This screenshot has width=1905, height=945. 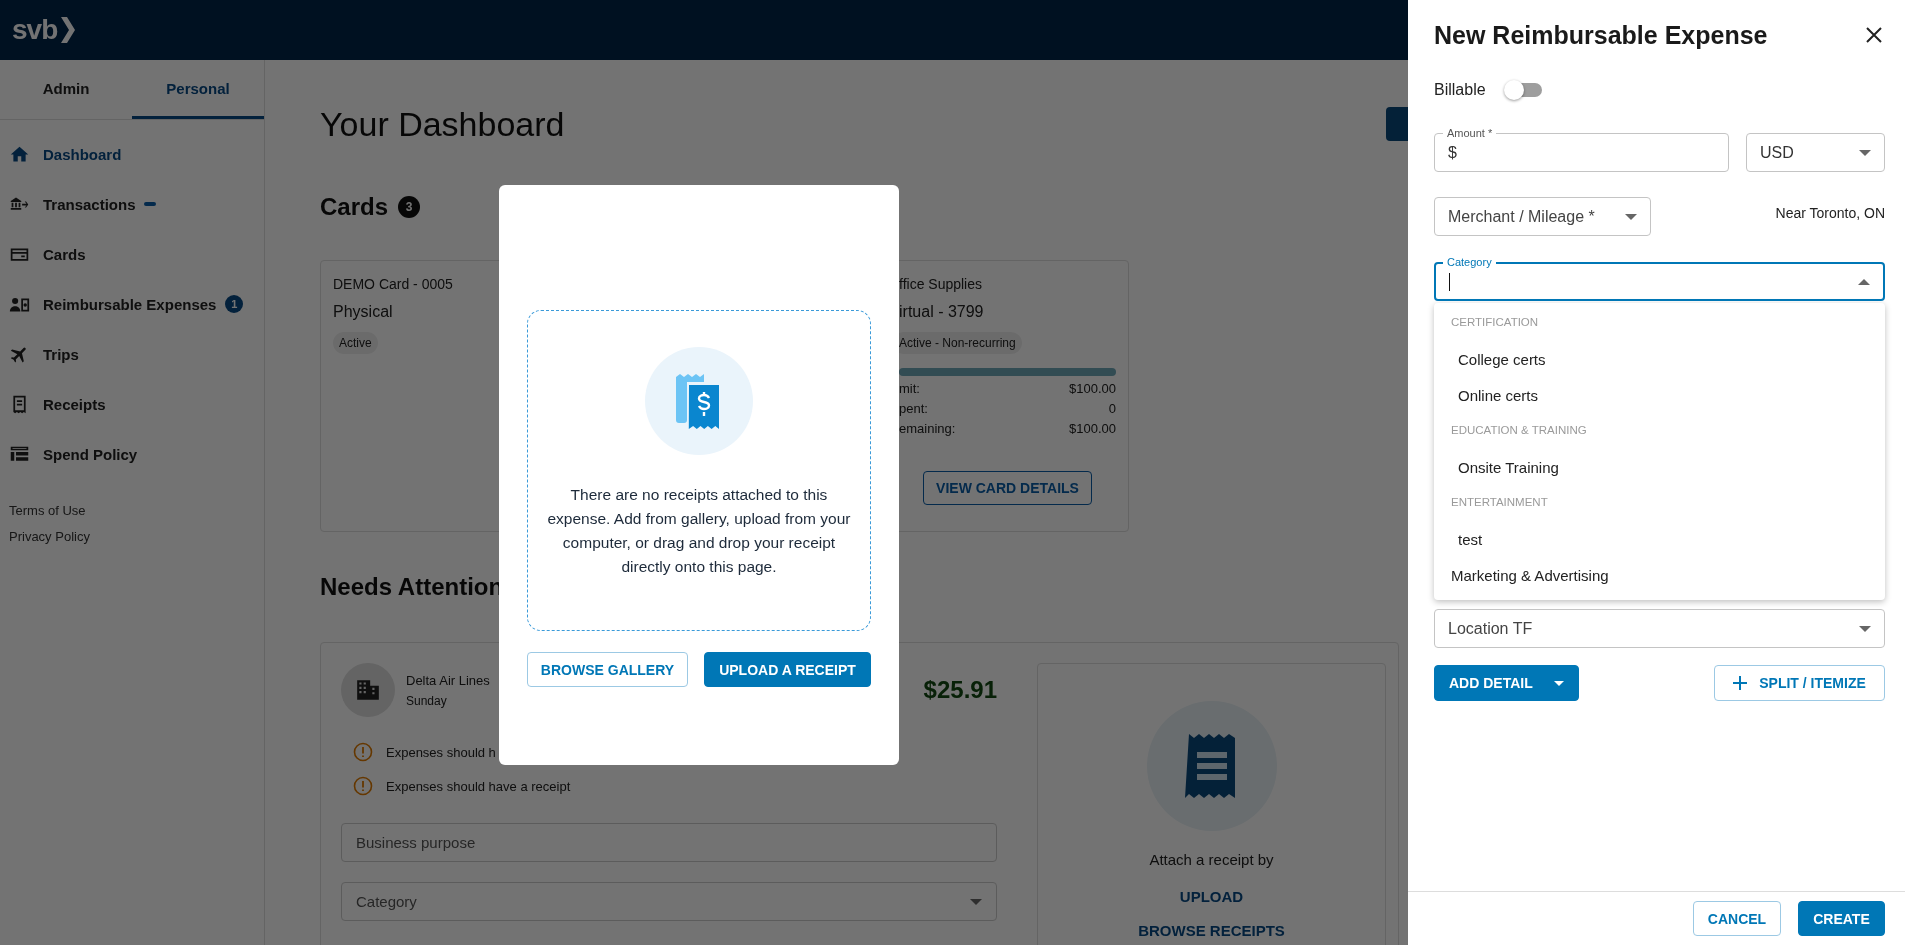 What do you see at coordinates (1740, 683) in the screenshot?
I see `plus-icon` at bounding box center [1740, 683].